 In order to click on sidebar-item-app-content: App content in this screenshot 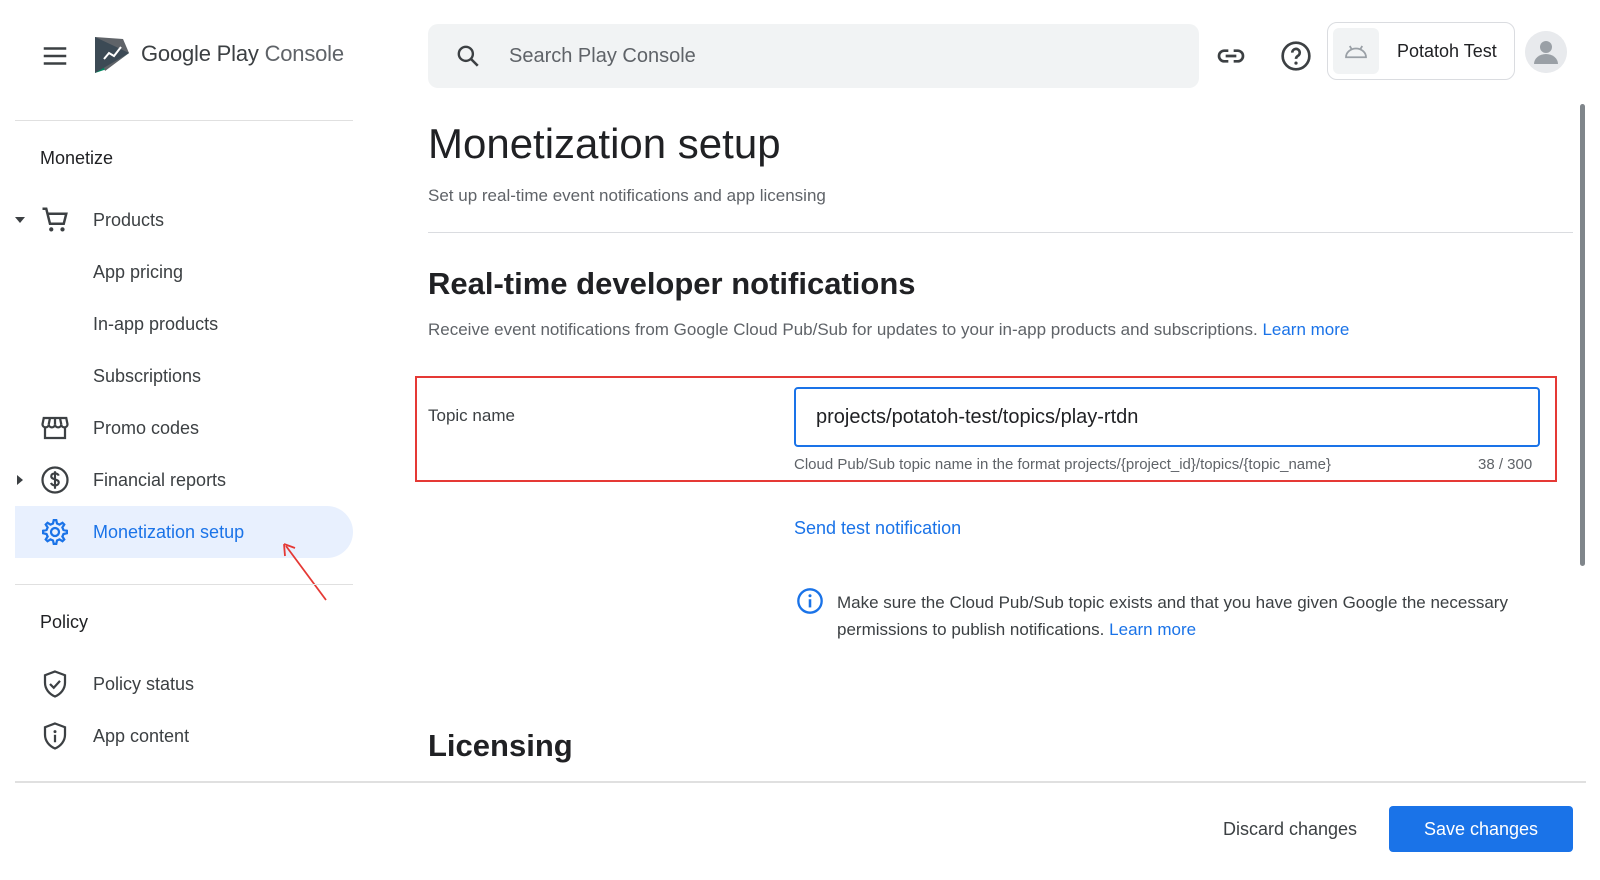, I will do `click(184, 736)`.